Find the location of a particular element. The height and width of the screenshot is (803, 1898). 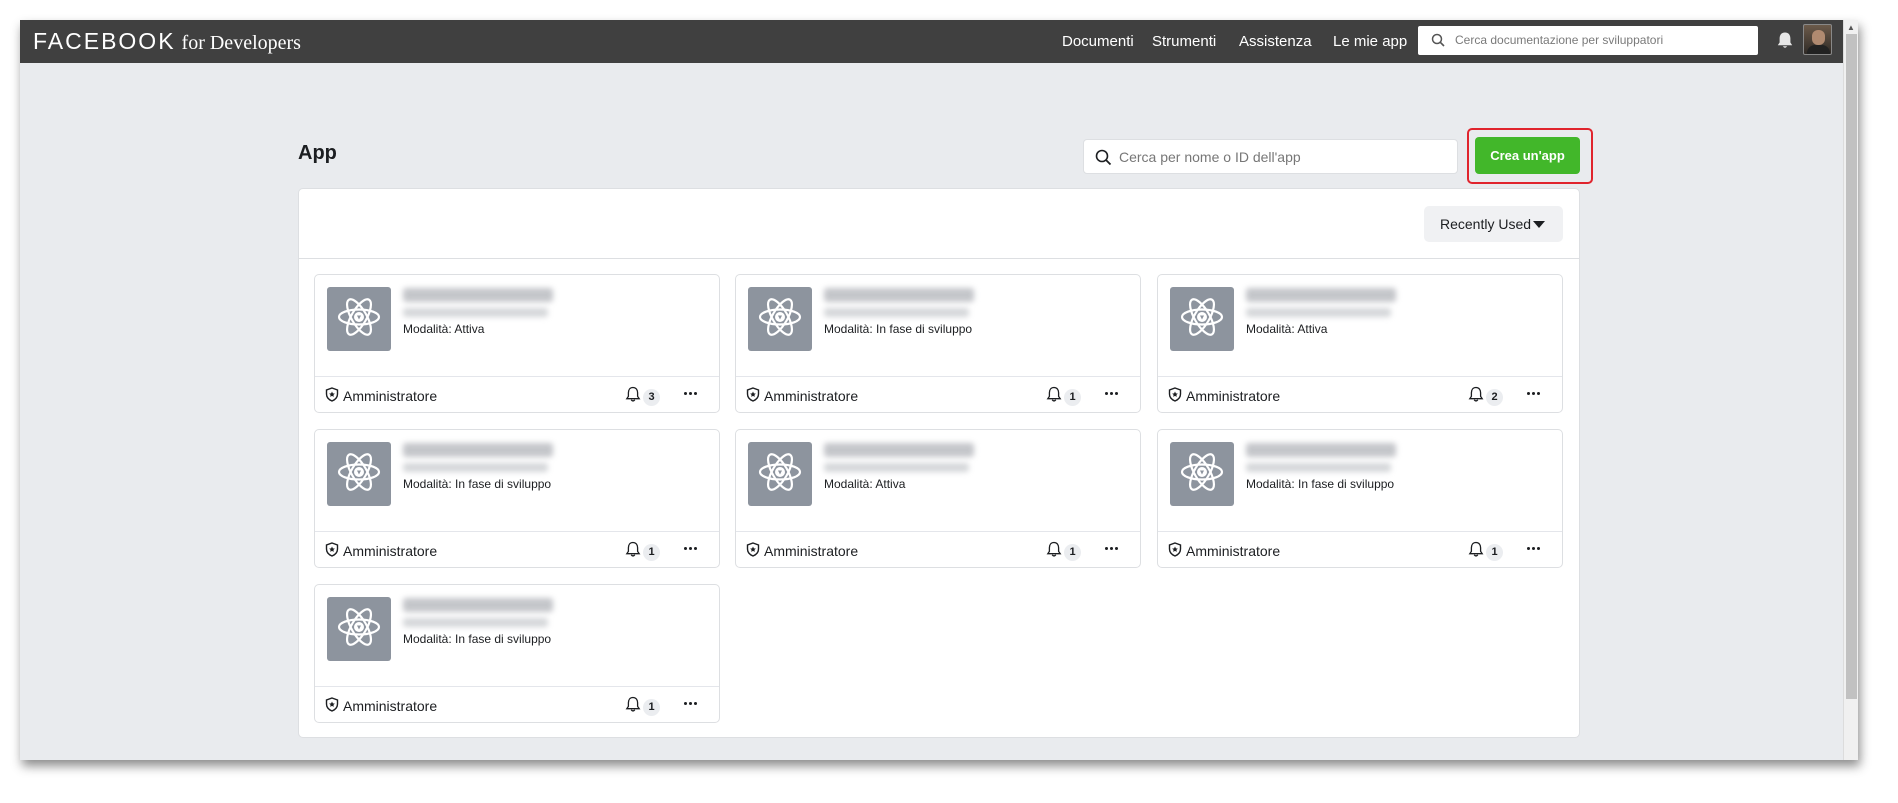

nav-le-mie-app: Le mie app is located at coordinates (1370, 41).